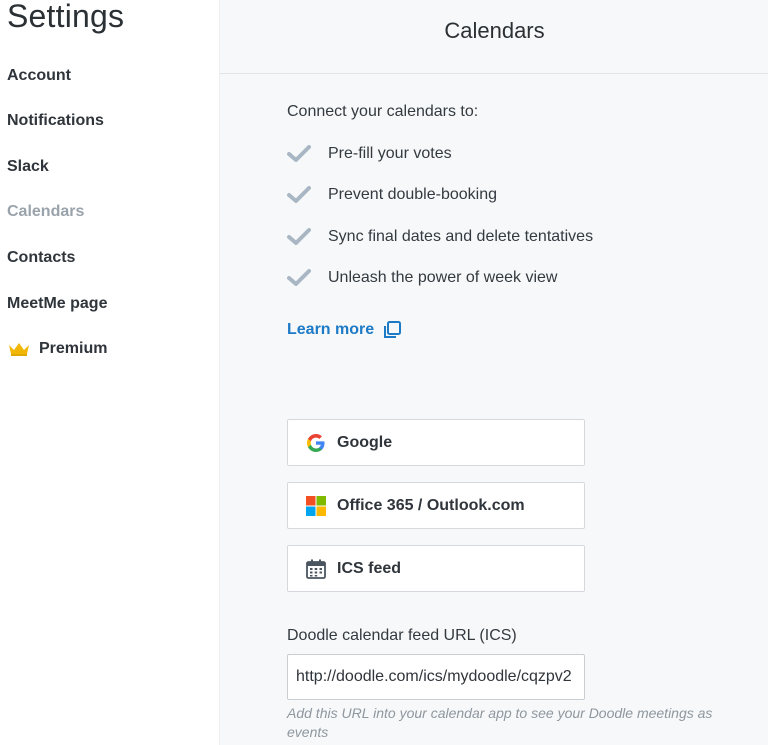  I want to click on google-calendar-button: Google, so click(436, 442).